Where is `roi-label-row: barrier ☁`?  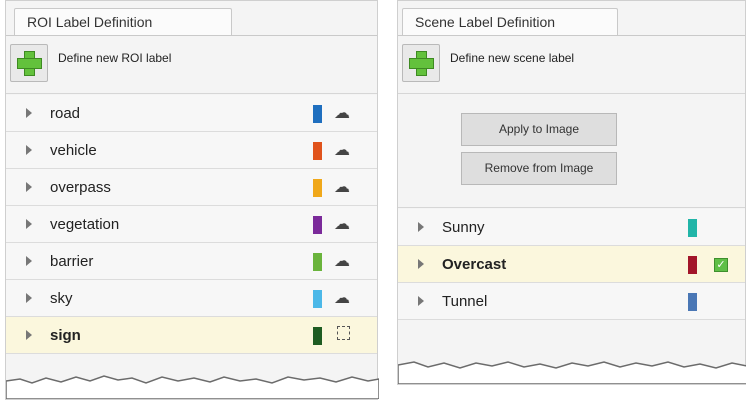 roi-label-row: barrier ☁ is located at coordinates (191, 261).